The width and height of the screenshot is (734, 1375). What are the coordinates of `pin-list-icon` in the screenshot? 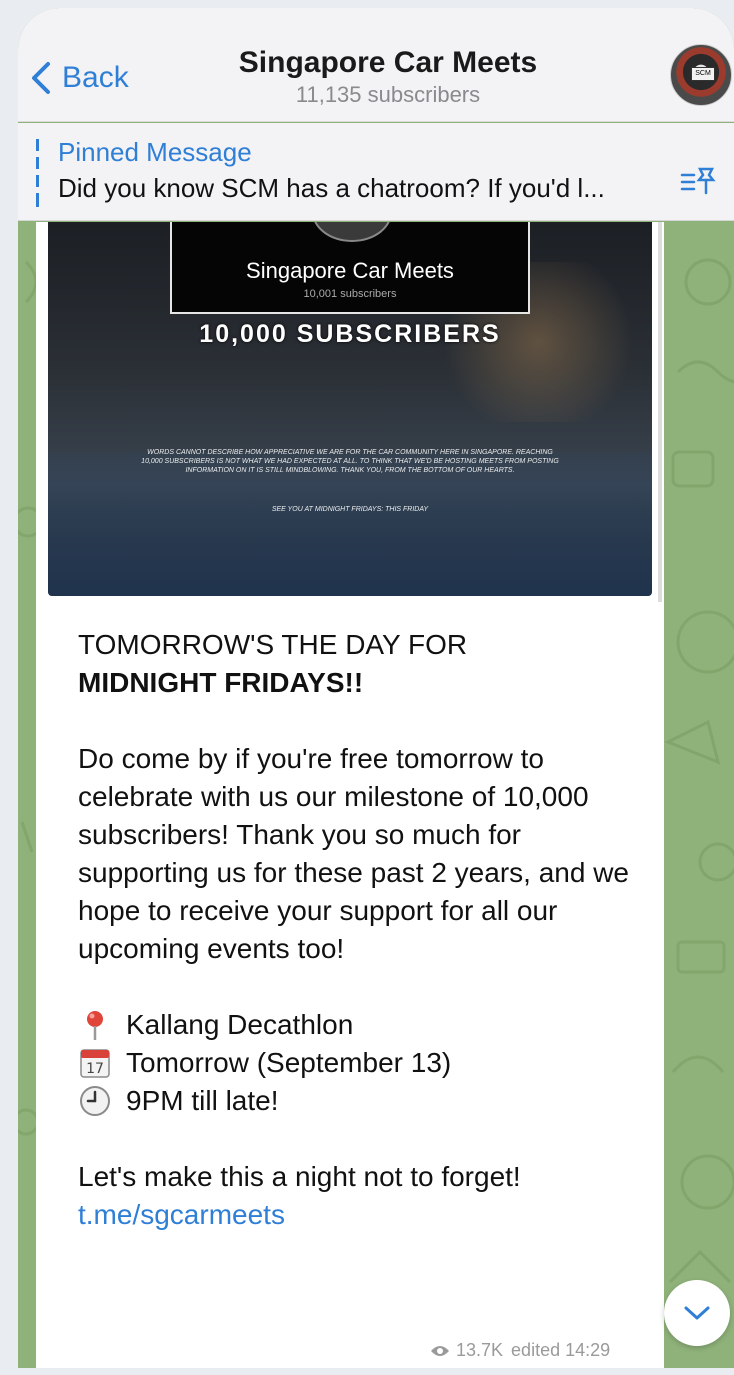 It's located at (698, 181).